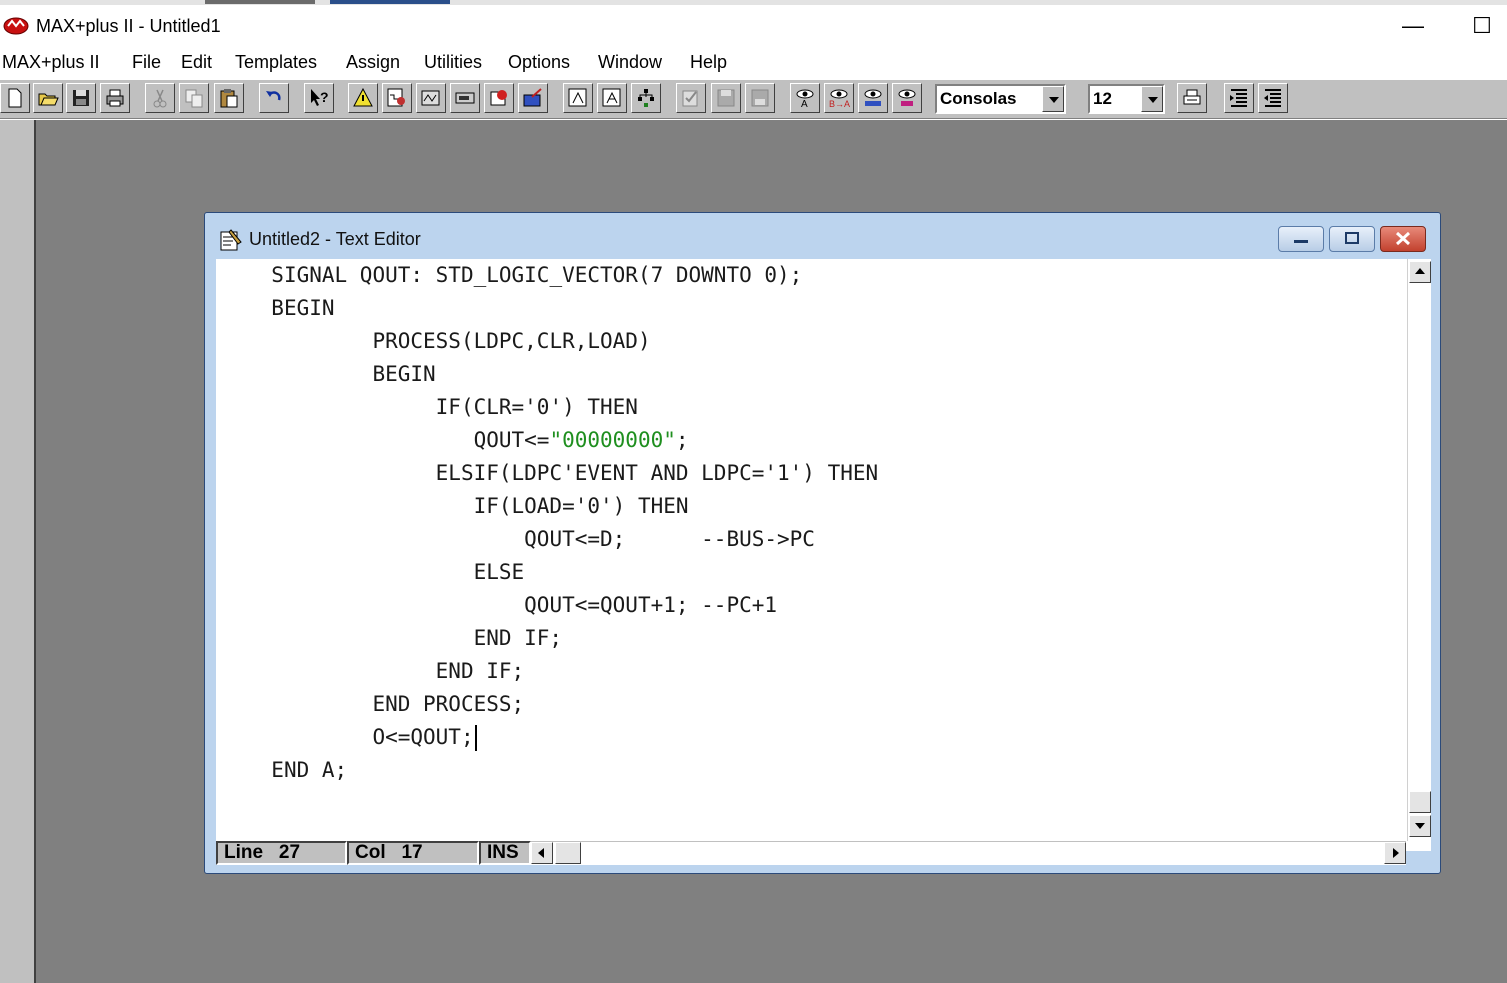 This screenshot has height=983, width=1507. What do you see at coordinates (539, 62) in the screenshot?
I see `menu-options: Options` at bounding box center [539, 62].